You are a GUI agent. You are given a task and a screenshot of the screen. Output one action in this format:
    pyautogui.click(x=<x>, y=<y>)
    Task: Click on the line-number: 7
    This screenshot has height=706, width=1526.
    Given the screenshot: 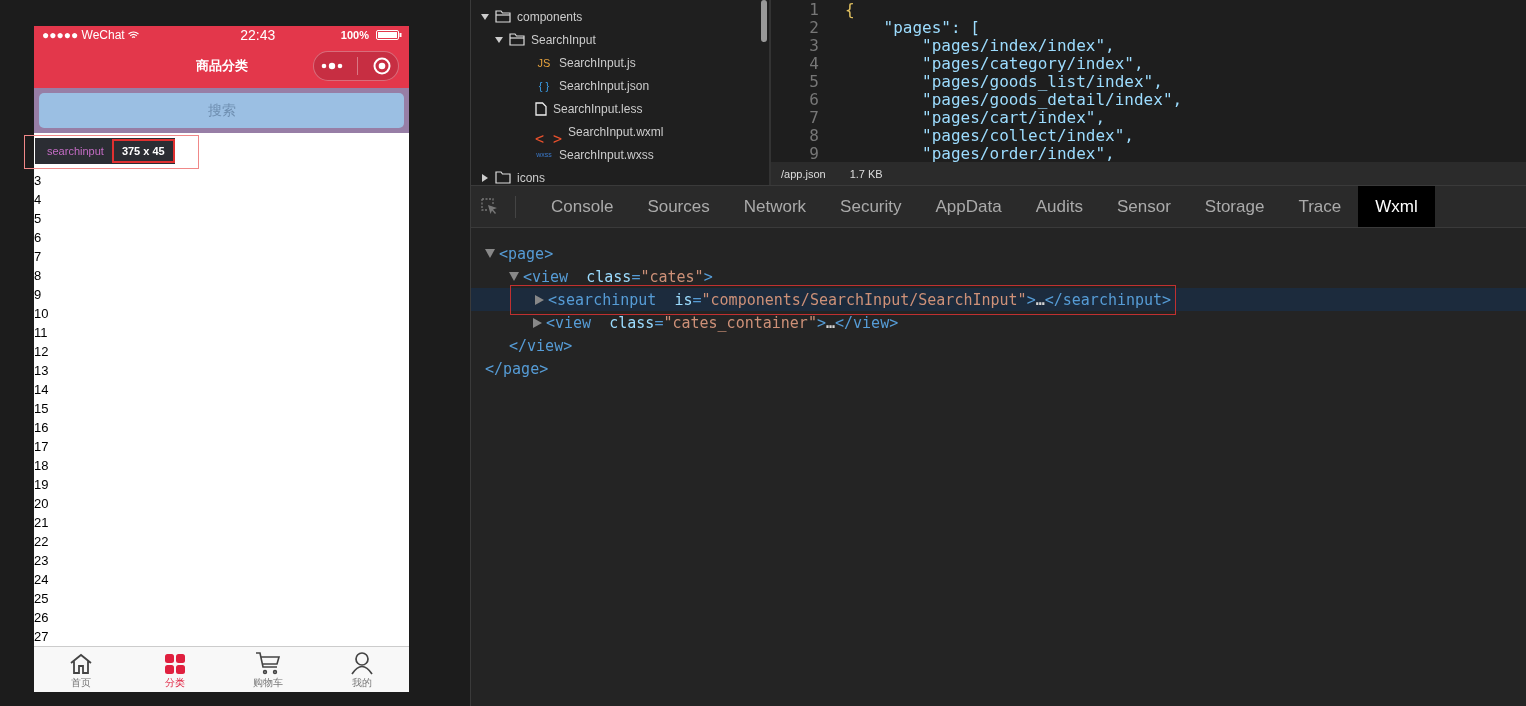 What is the action you would take?
    pyautogui.click(x=813, y=117)
    